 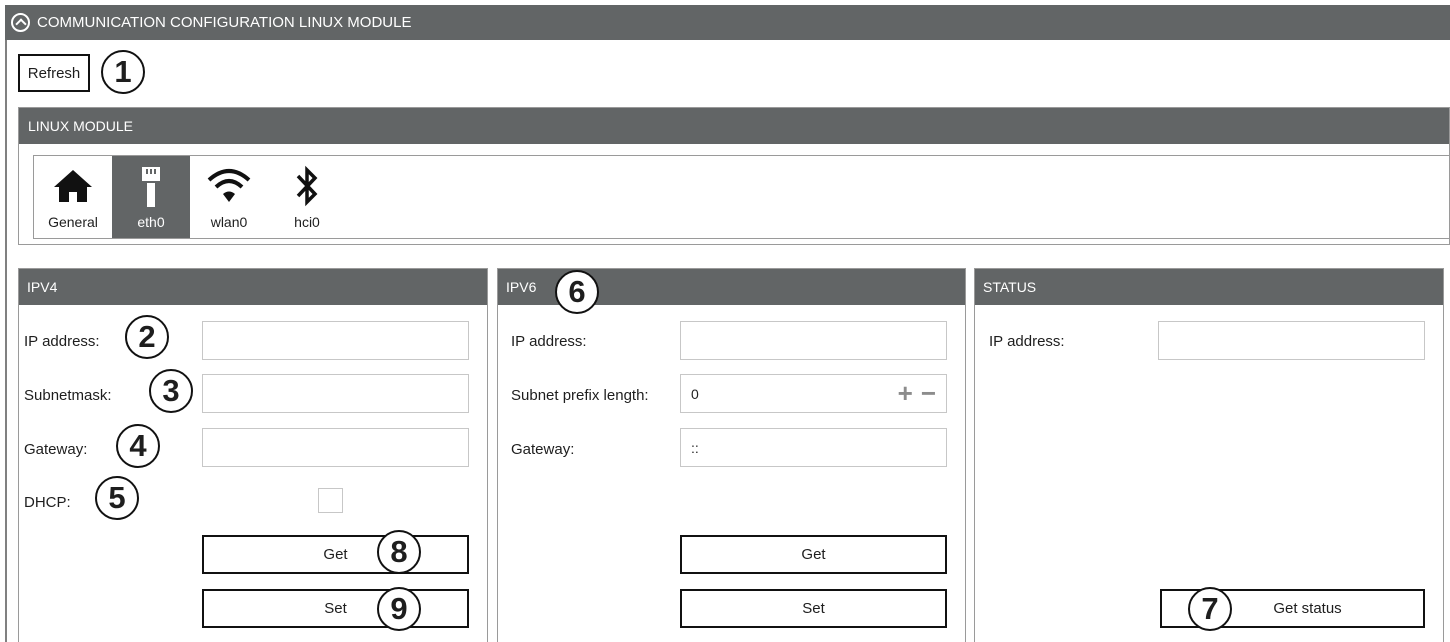 I want to click on callout-9: 9, so click(x=399, y=609).